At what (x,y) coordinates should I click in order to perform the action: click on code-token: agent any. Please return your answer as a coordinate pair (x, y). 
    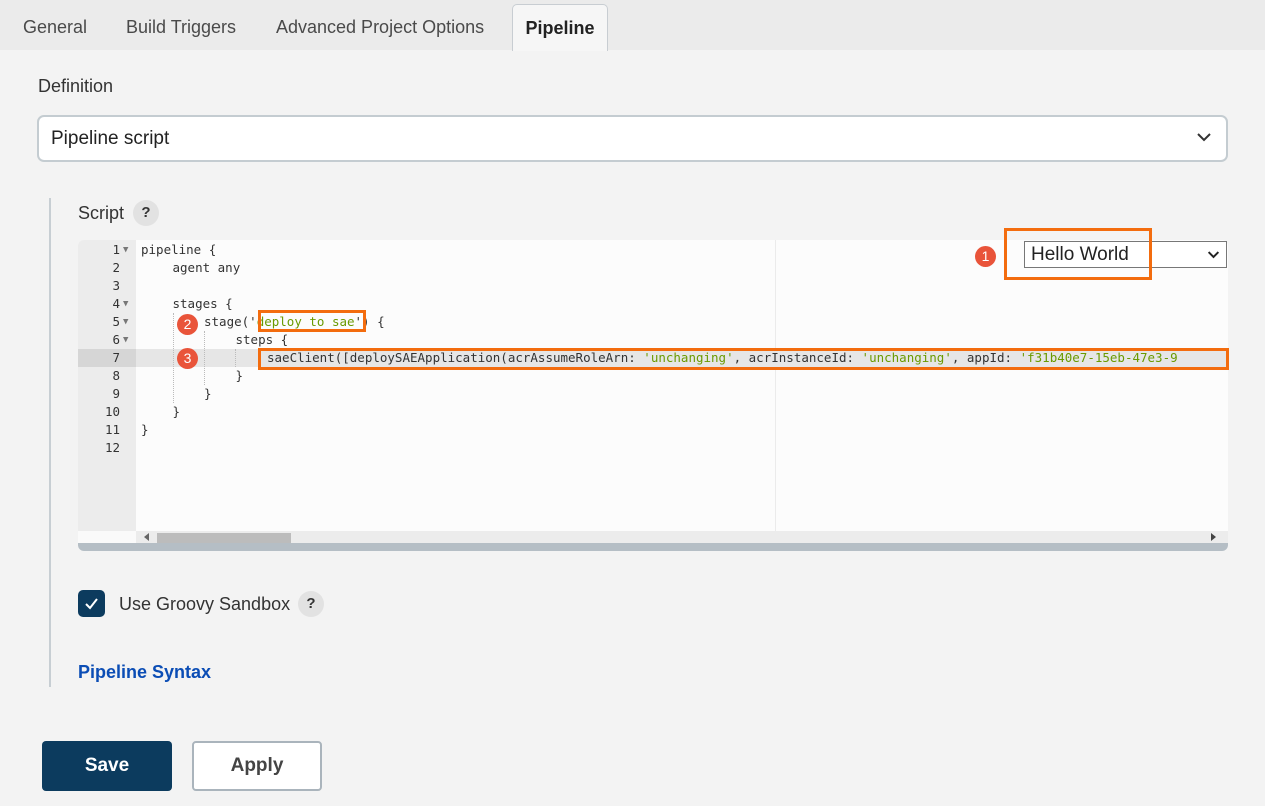
    Looking at the image, I should click on (206, 267).